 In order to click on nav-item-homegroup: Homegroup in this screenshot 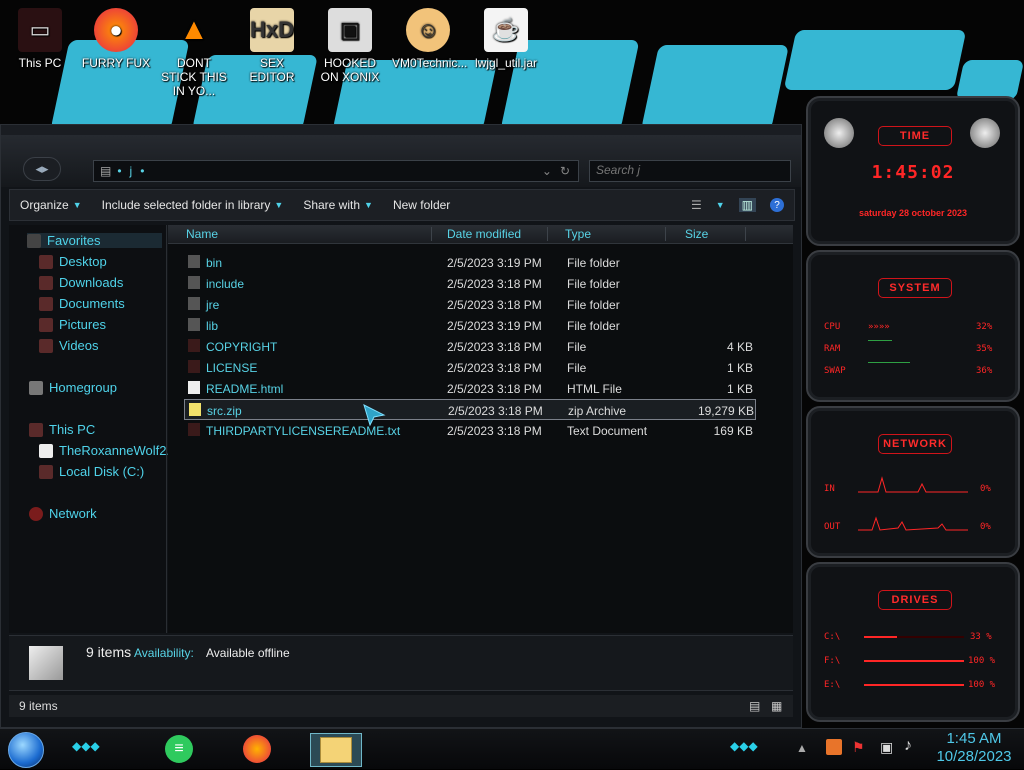, I will do `click(73, 387)`.